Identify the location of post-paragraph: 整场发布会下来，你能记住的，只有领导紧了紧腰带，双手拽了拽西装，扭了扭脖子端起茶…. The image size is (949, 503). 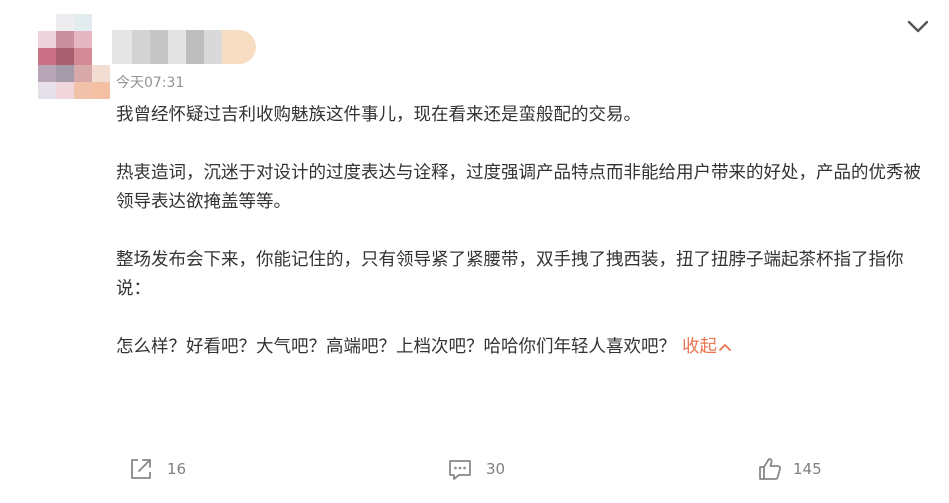
(510, 274).